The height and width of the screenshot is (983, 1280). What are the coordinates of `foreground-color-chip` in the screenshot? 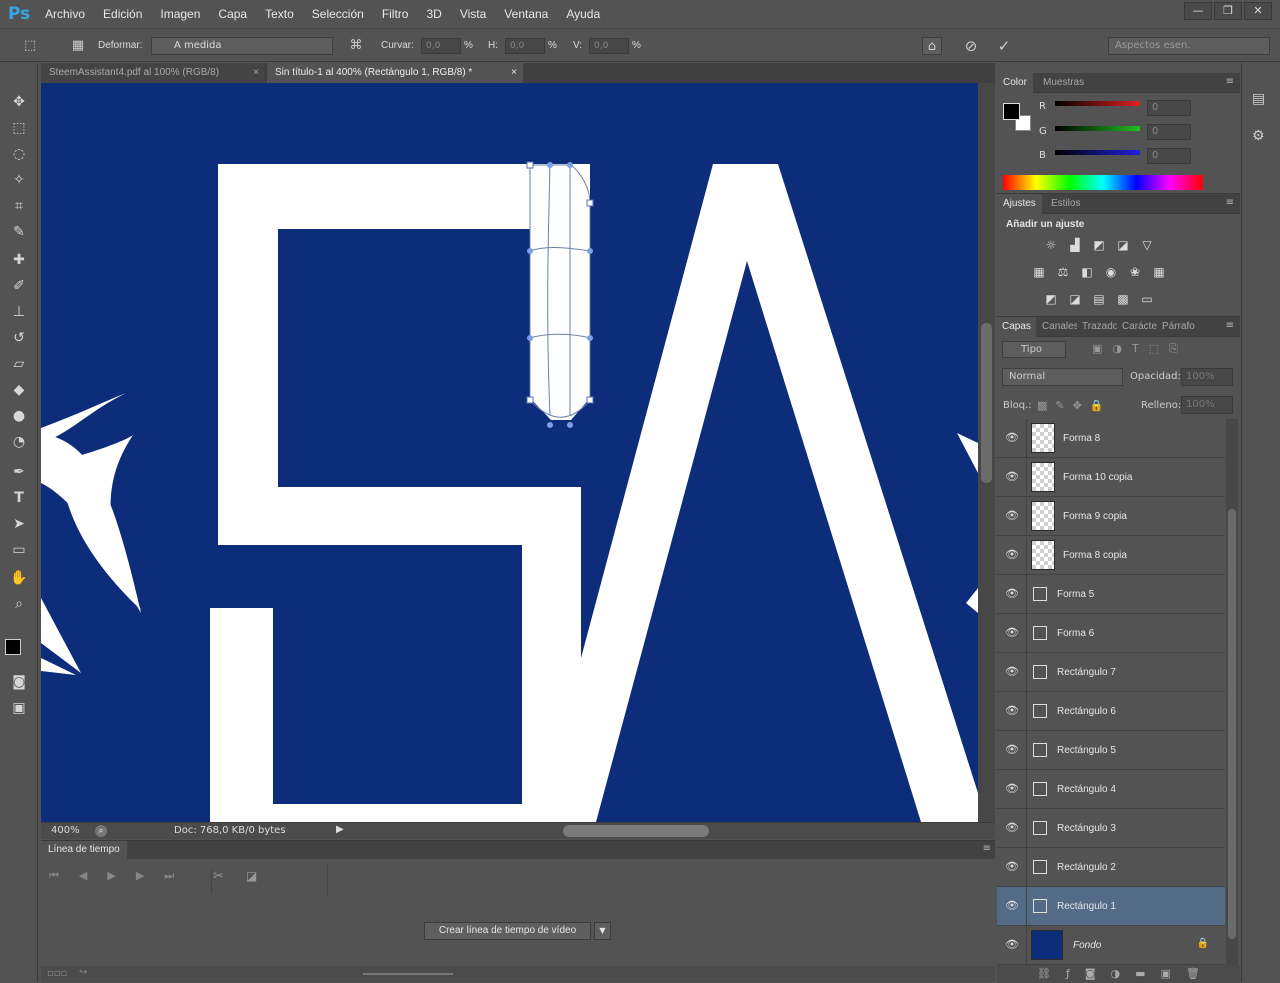 It's located at (1011, 111).